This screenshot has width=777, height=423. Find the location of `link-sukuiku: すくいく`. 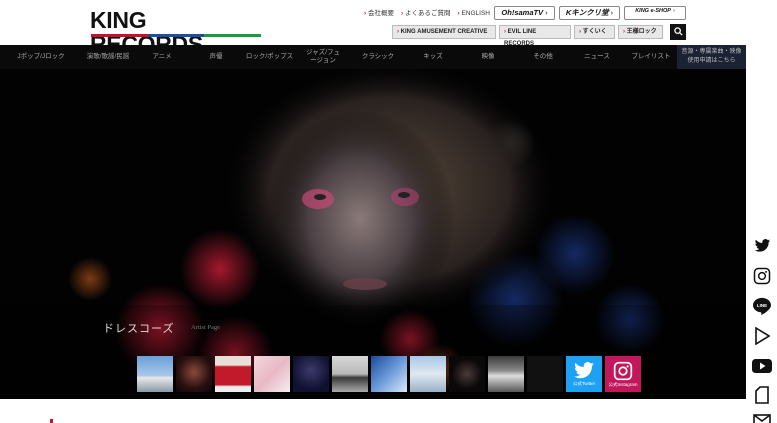

link-sukuiku: すくいく is located at coordinates (594, 32).